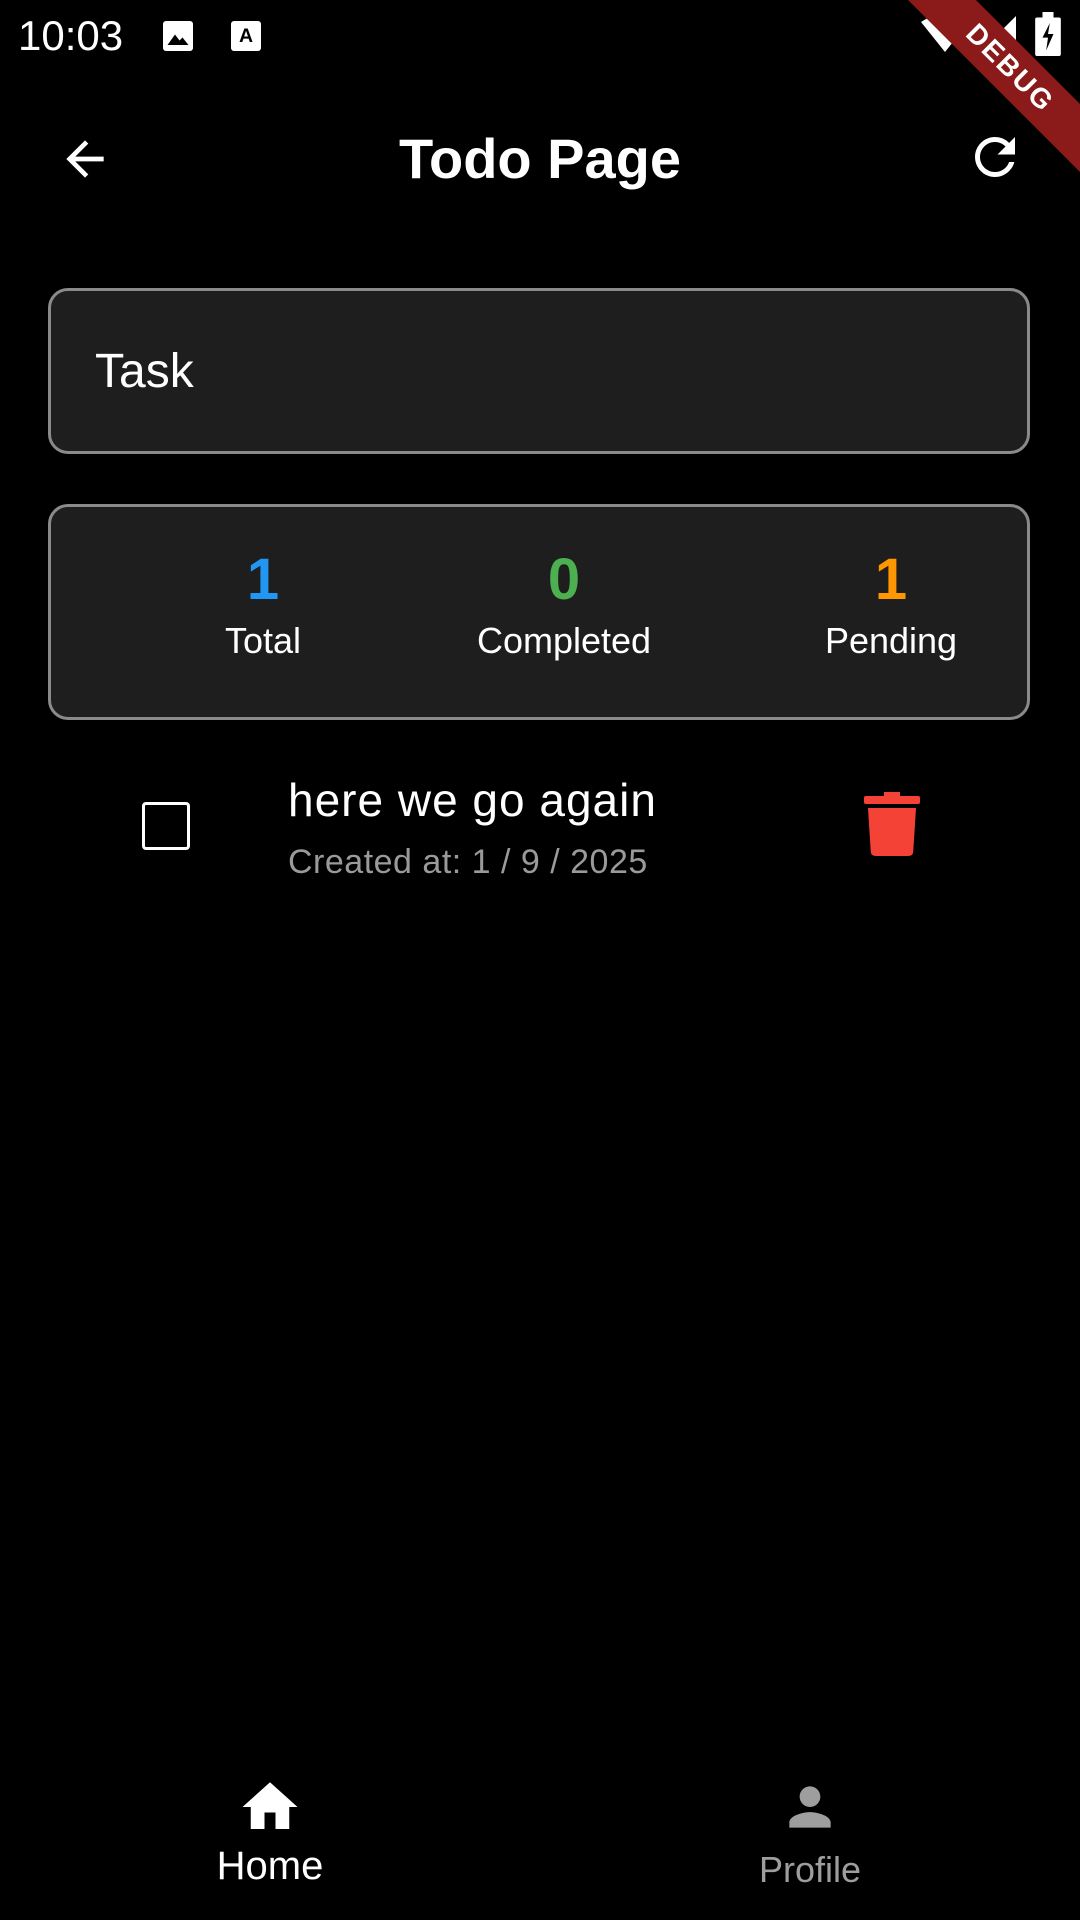 The width and height of the screenshot is (1080, 1920). What do you see at coordinates (891, 640) in the screenshot?
I see `stat-pending-label: Pending` at bounding box center [891, 640].